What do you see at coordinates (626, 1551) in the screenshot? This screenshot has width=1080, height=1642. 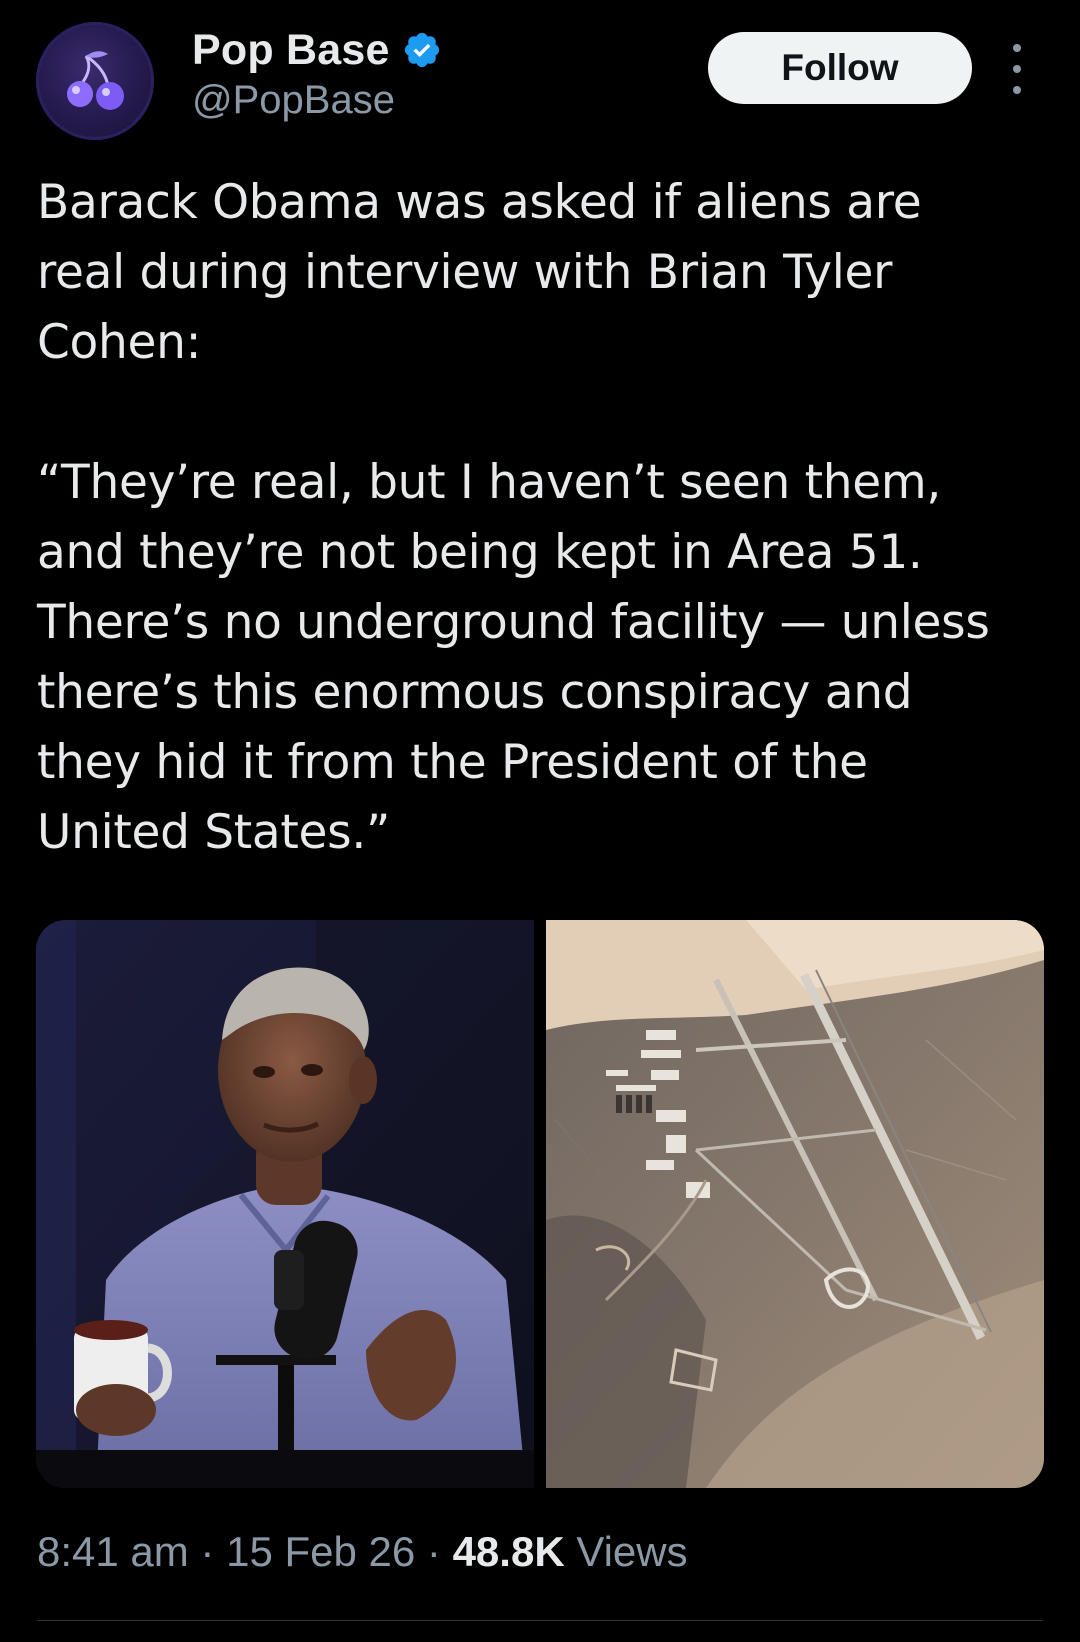 I see `views-label: Views` at bounding box center [626, 1551].